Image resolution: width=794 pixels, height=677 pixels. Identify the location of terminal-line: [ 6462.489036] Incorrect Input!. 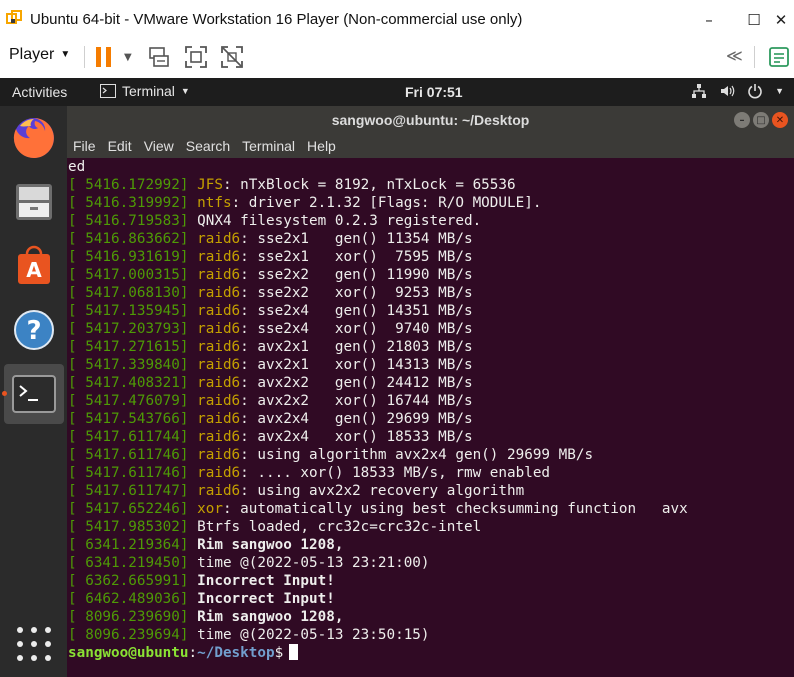
(431, 599).